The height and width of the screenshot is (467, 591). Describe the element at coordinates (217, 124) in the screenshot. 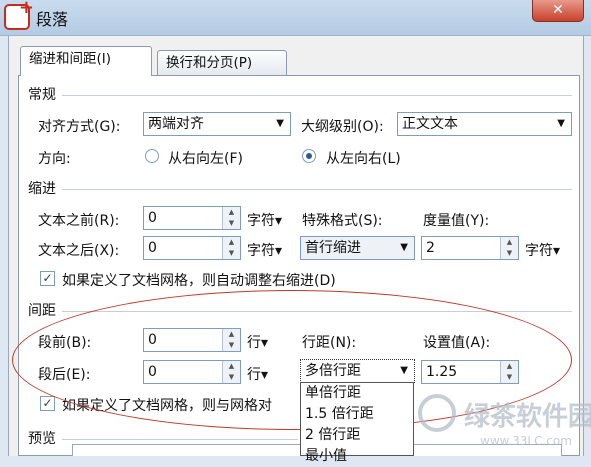

I see `align-select: 两端对齐 ▼` at that location.